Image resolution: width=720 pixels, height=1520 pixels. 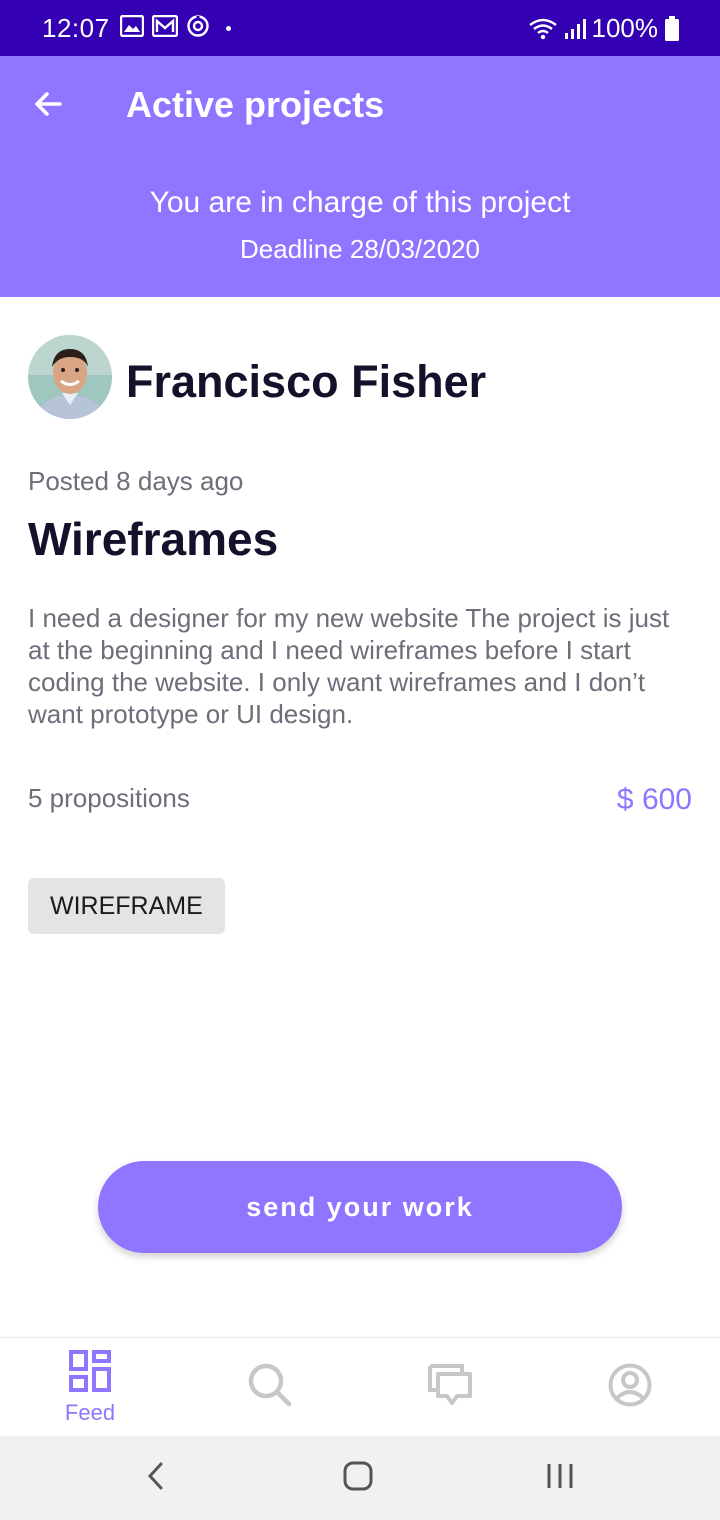 I want to click on home-square-icon, so click(x=358, y=1478).